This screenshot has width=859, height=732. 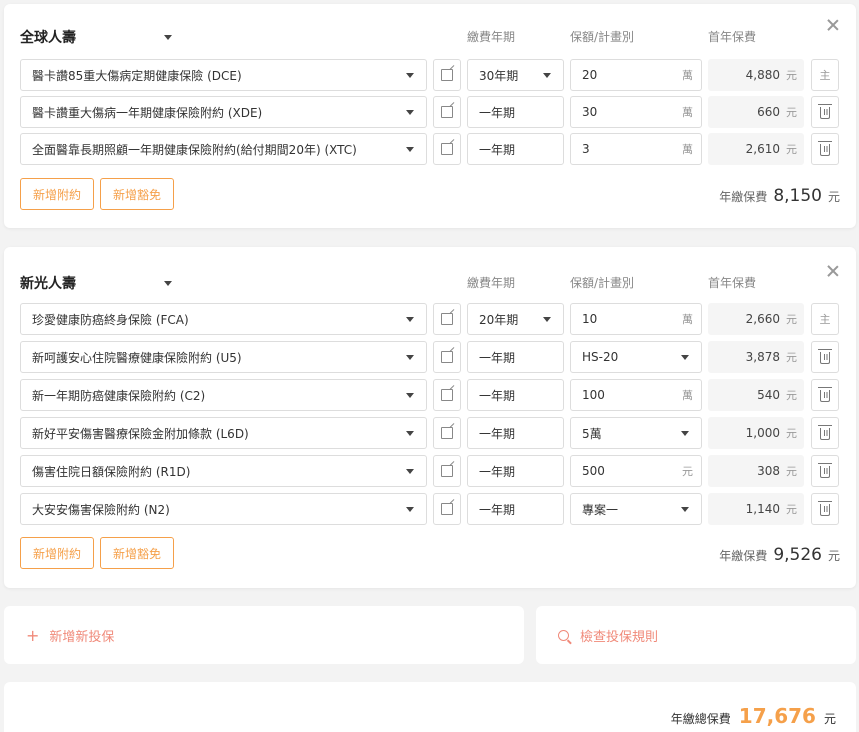 I want to click on term-select: 30年期, so click(x=515, y=75).